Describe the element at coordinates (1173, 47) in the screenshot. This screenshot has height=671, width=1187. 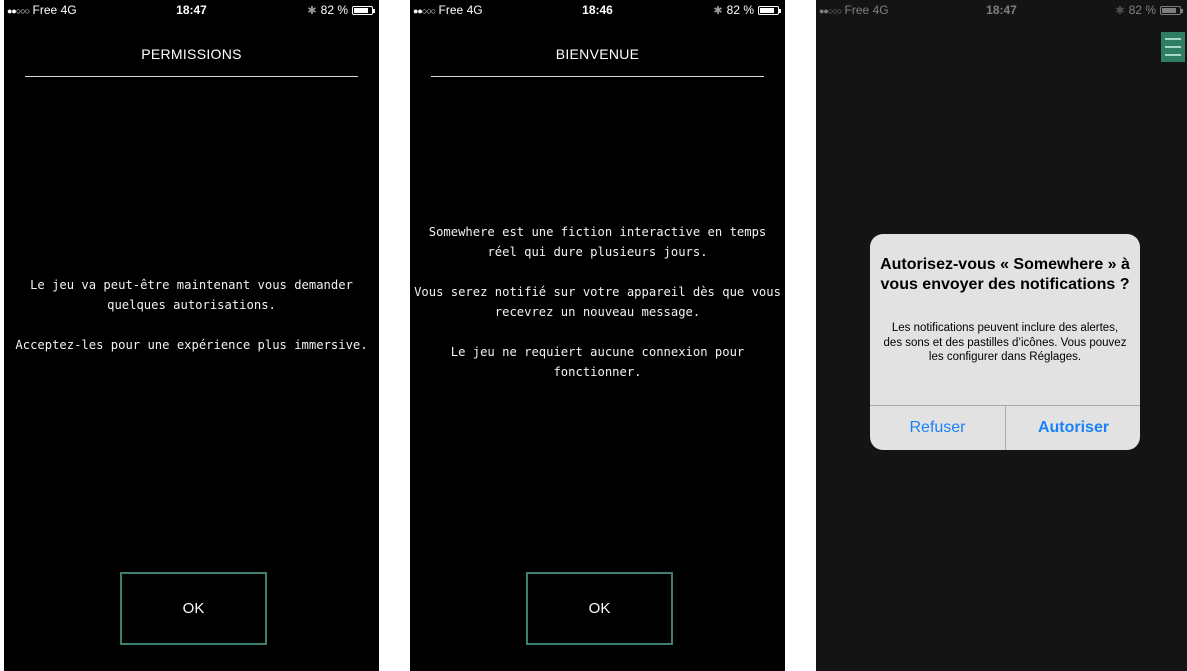
I see `hamburger-menu-icon` at that location.